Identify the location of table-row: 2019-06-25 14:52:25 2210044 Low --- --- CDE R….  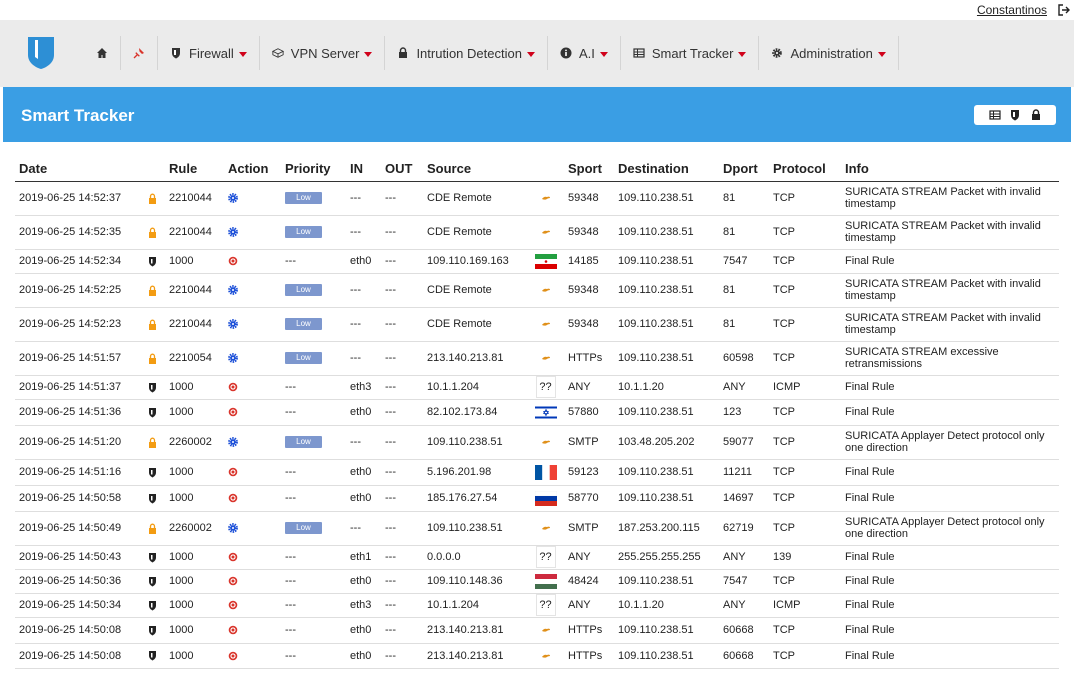
(537, 290).